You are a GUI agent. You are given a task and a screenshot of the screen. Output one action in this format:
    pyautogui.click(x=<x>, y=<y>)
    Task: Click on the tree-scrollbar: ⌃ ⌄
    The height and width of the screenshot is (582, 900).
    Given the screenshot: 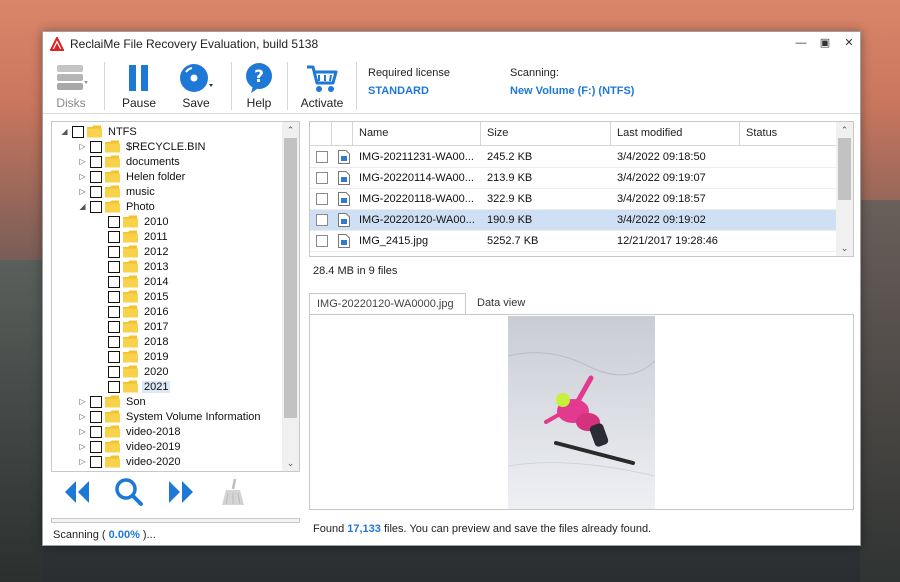 What is the action you would take?
    pyautogui.click(x=290, y=296)
    